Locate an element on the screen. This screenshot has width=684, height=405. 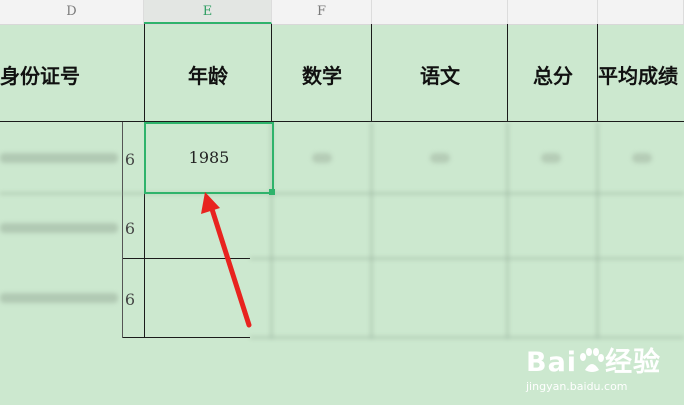
baidu-paw-icon is located at coordinates (592, 360).